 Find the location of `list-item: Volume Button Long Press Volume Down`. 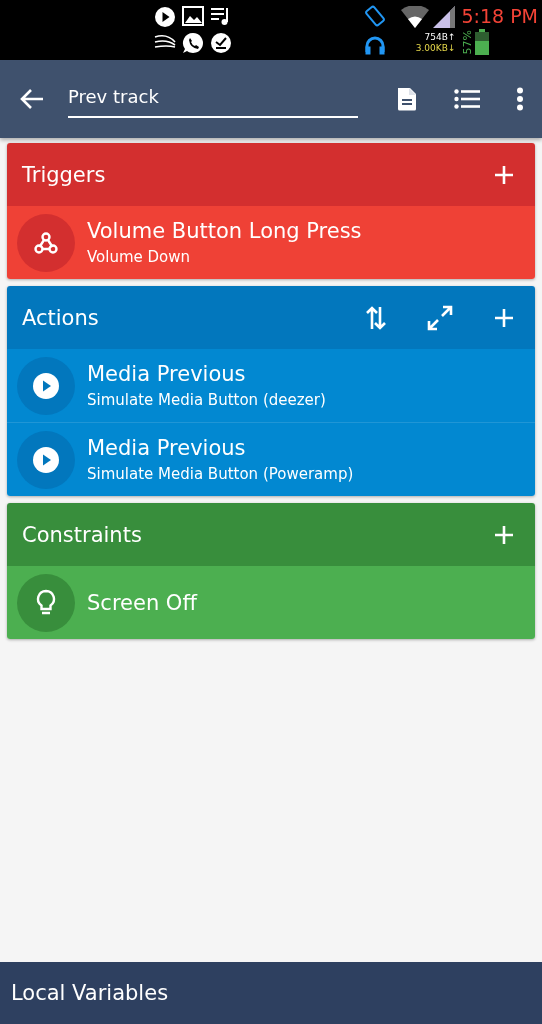

list-item: Volume Button Long Press Volume Down is located at coordinates (271, 242).